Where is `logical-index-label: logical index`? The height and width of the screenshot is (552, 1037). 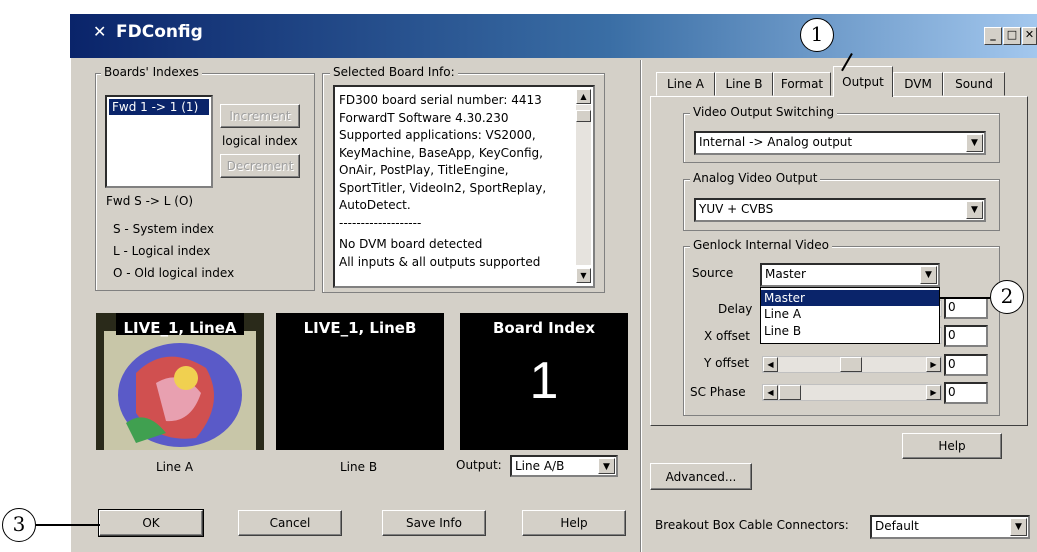 logical-index-label: logical index is located at coordinates (260, 141).